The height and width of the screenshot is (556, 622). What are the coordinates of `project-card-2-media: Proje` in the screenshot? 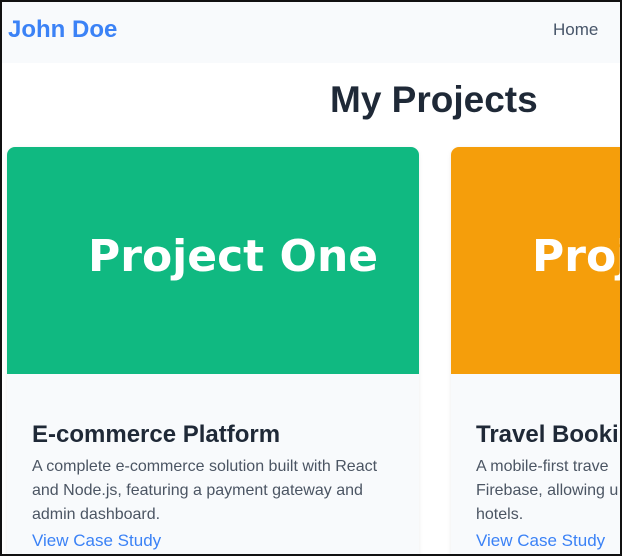 It's located at (535, 260).